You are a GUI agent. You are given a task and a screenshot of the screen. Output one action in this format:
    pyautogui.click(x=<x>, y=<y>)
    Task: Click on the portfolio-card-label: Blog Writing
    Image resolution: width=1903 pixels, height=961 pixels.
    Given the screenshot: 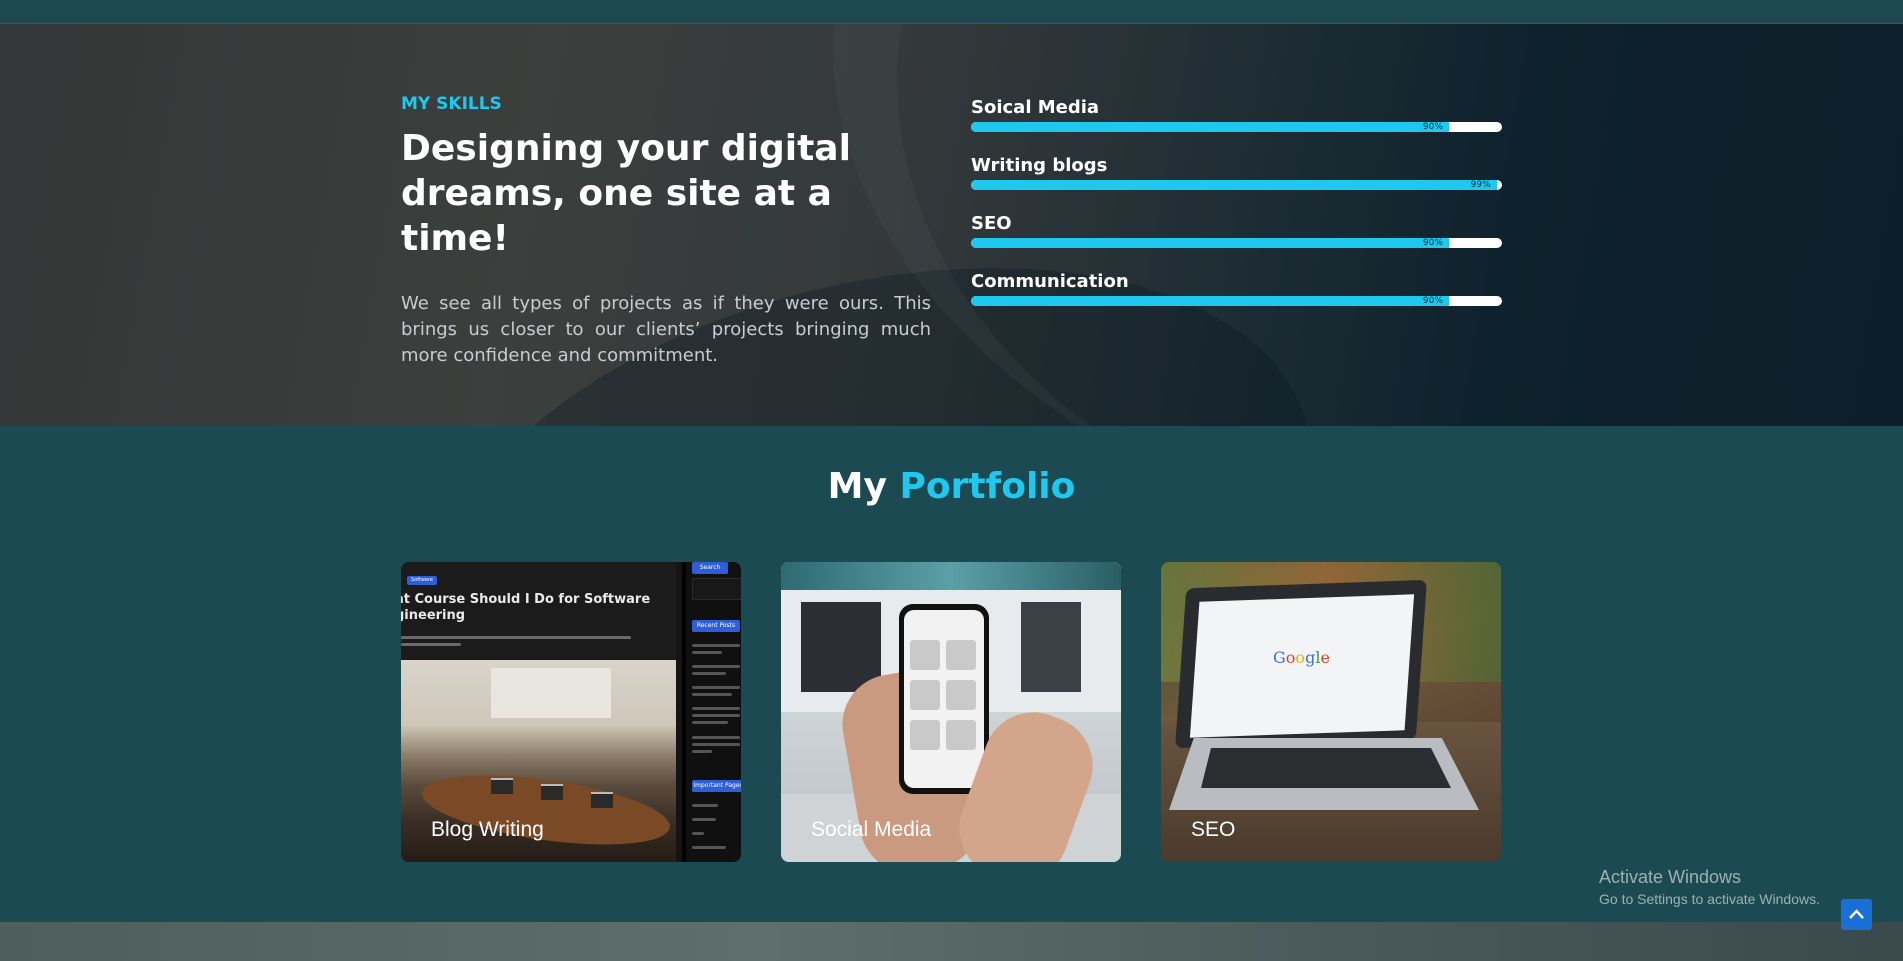 What is the action you would take?
    pyautogui.click(x=487, y=829)
    